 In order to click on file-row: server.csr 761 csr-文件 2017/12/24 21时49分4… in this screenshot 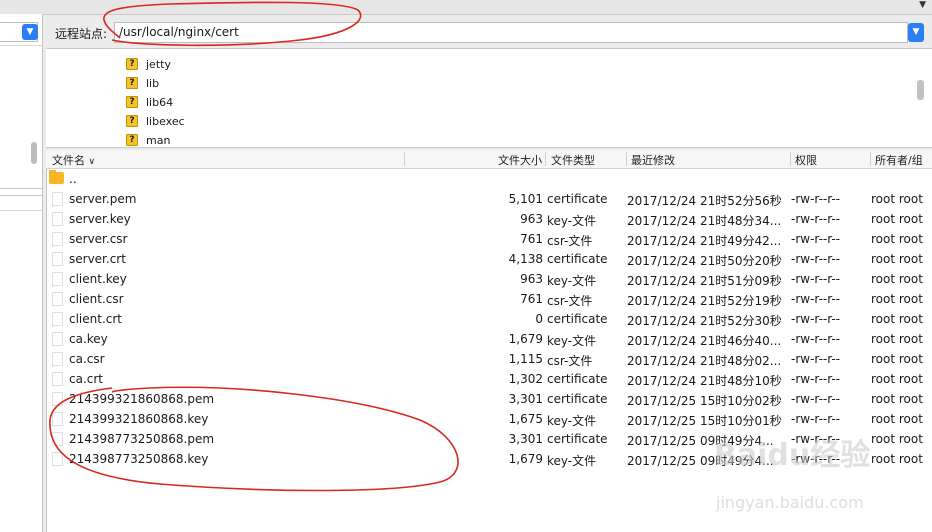, I will do `click(489, 239)`.